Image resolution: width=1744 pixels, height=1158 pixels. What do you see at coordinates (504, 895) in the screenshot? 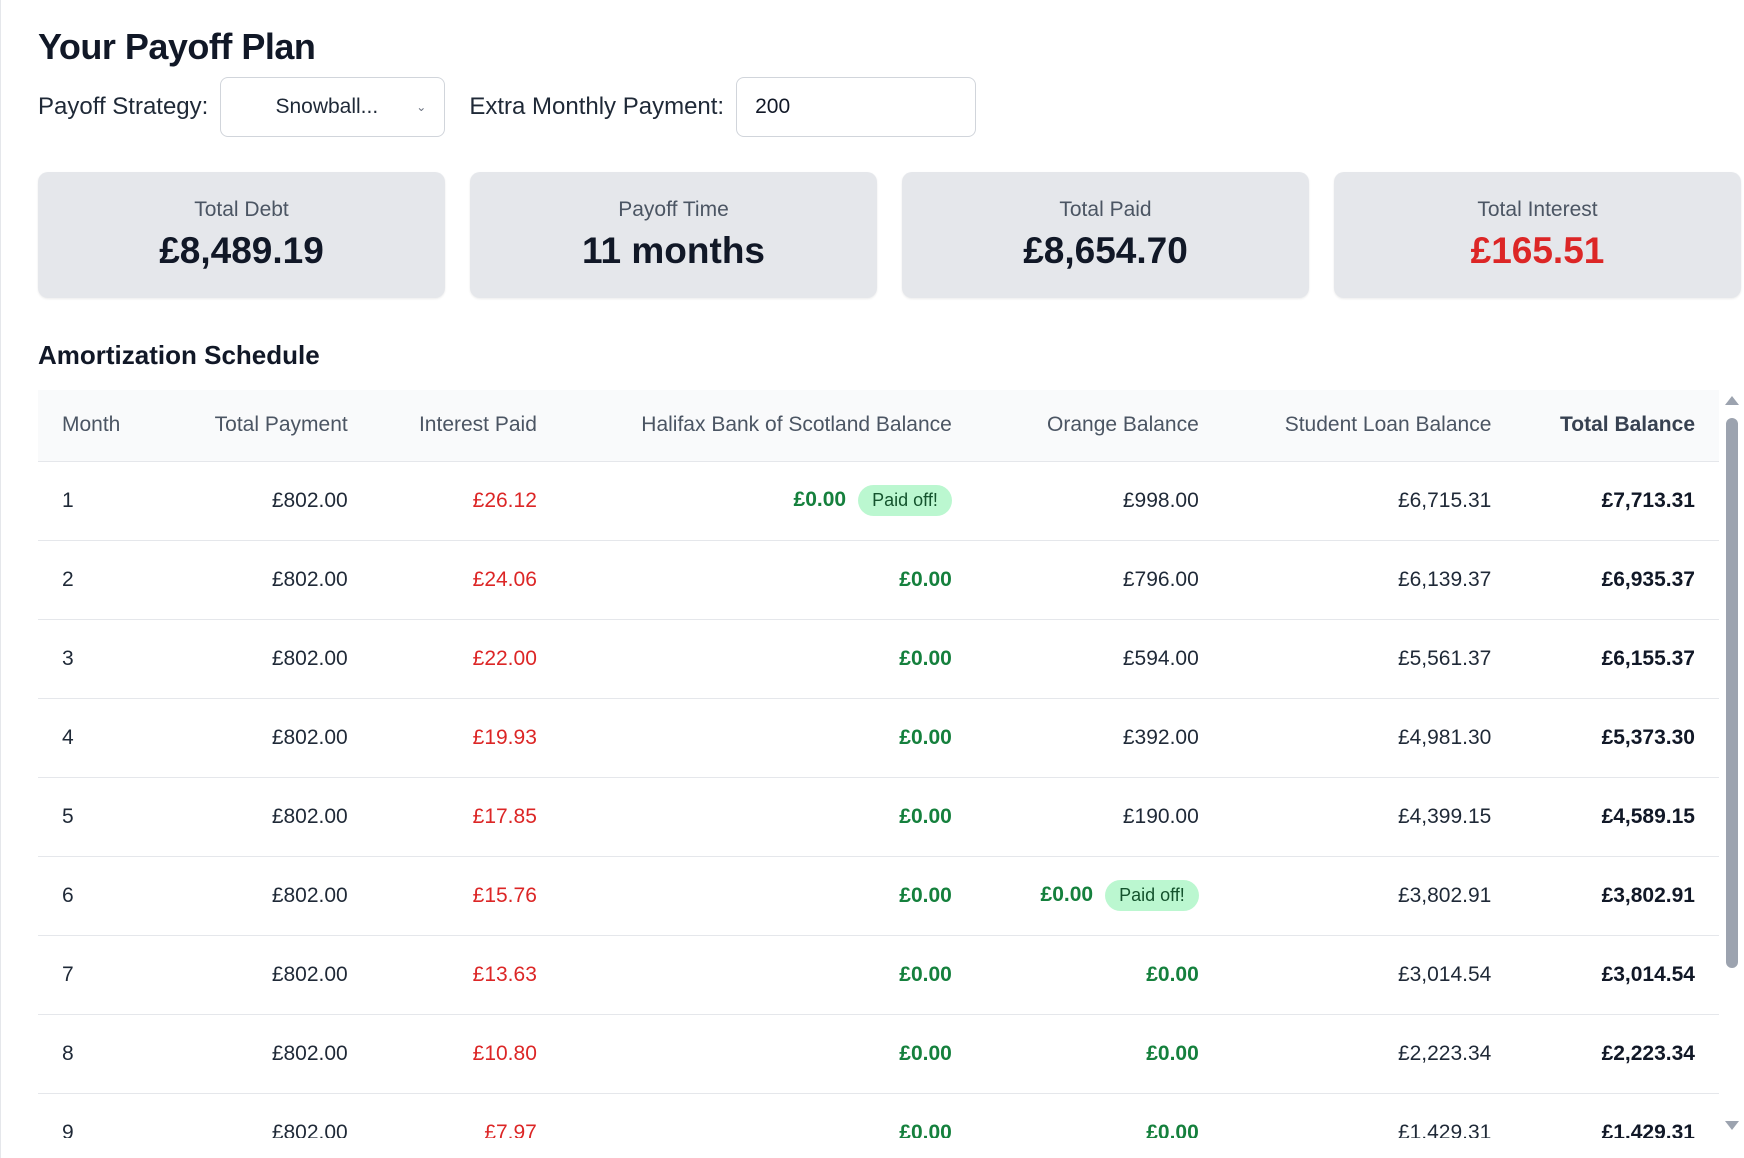
I see `cell-interest-paid: £15.76` at bounding box center [504, 895].